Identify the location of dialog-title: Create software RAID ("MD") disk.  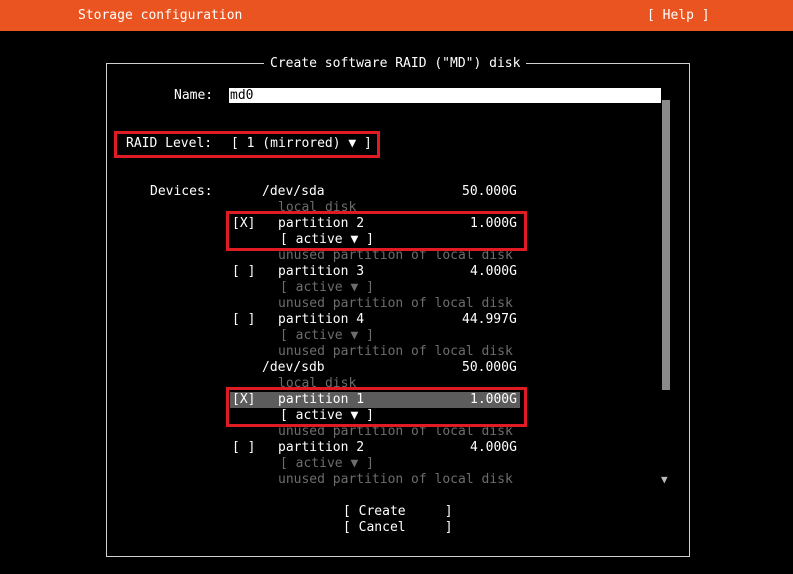
(395, 64).